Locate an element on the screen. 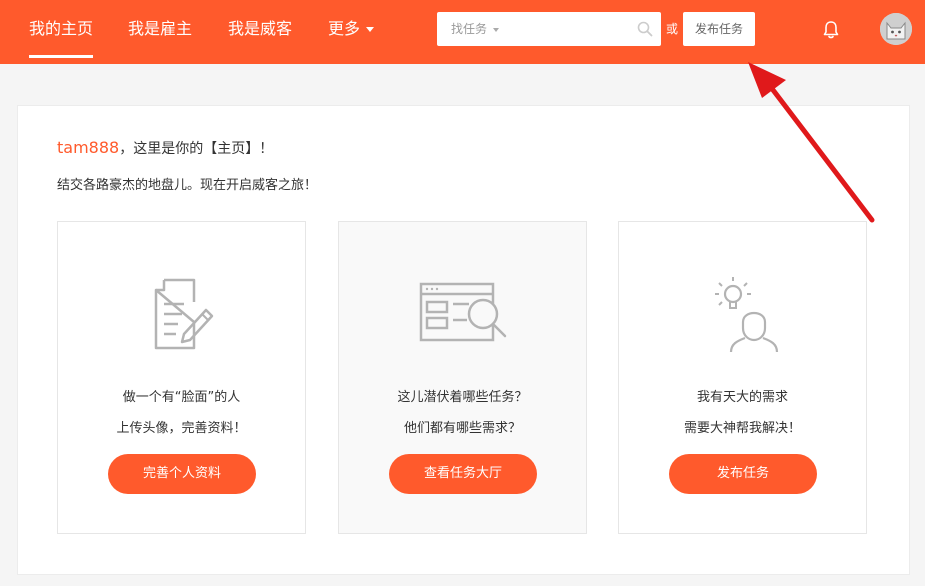 The height and width of the screenshot is (586, 925). greeting: tam888，这里是你的【主页】！ is located at coordinates (165, 148).